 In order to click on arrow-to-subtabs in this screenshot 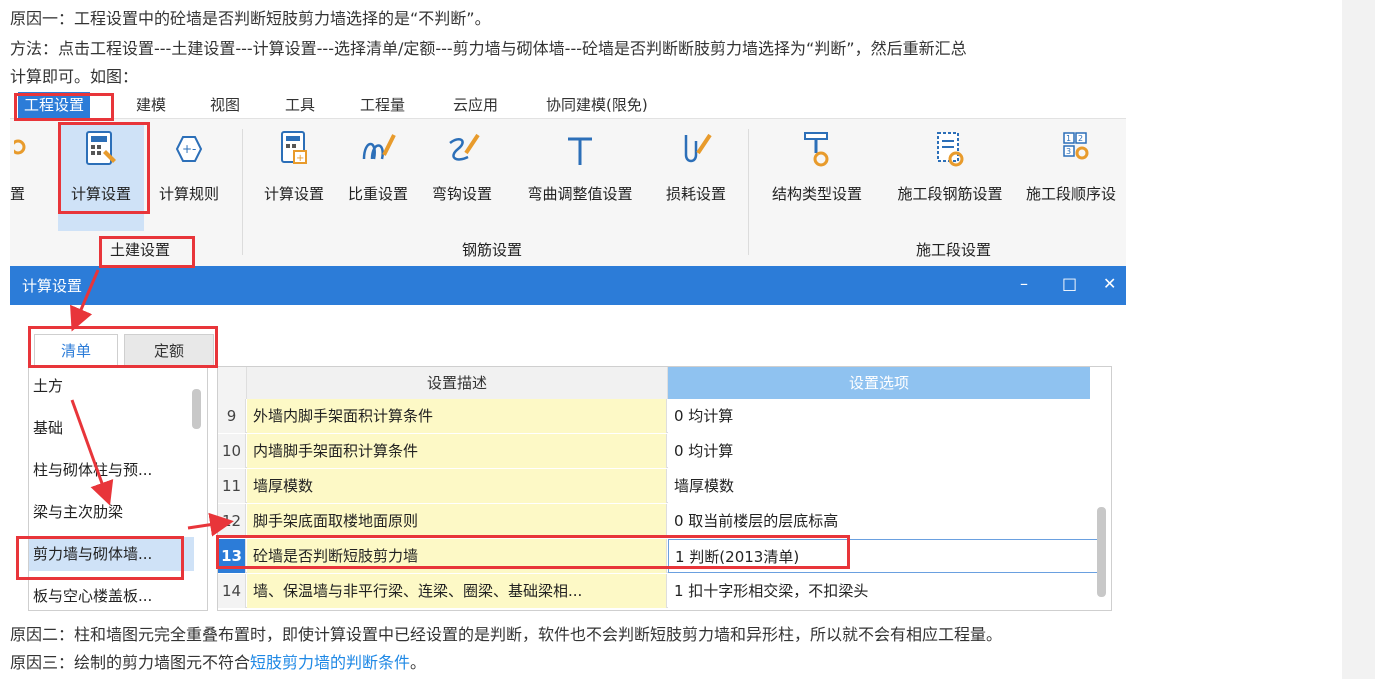, I will do `click(85, 300)`.